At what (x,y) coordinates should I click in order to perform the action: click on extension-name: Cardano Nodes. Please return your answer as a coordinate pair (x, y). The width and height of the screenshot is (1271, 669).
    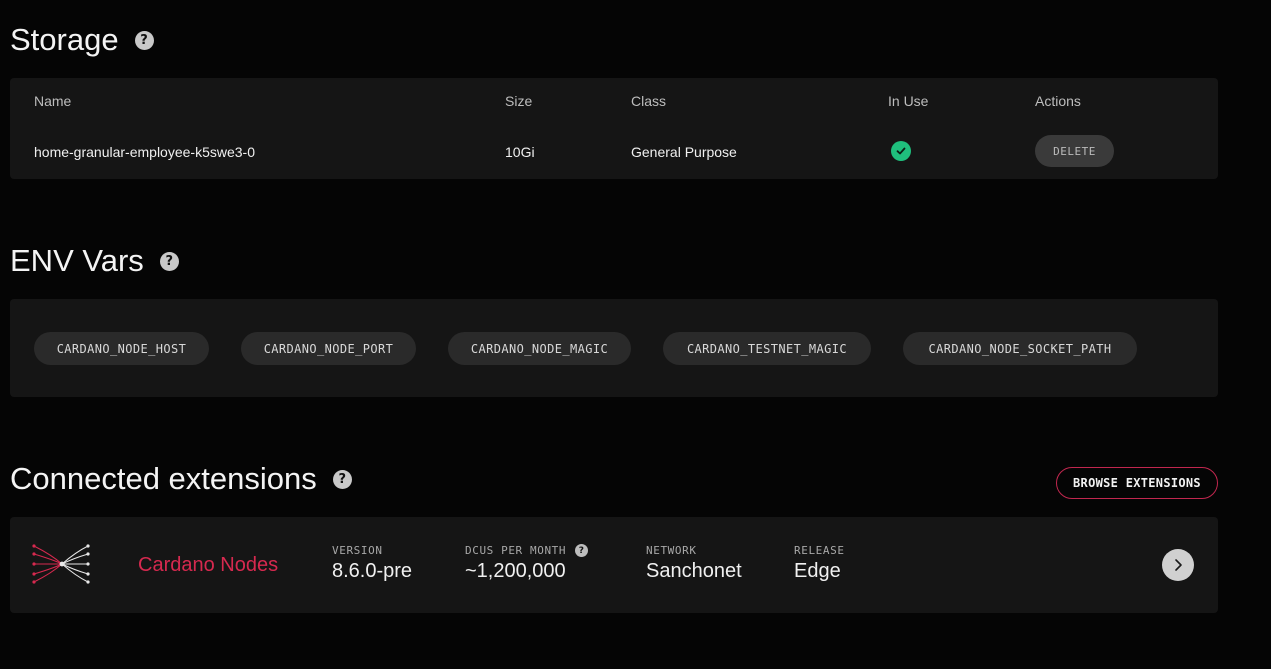
    Looking at the image, I should click on (208, 565).